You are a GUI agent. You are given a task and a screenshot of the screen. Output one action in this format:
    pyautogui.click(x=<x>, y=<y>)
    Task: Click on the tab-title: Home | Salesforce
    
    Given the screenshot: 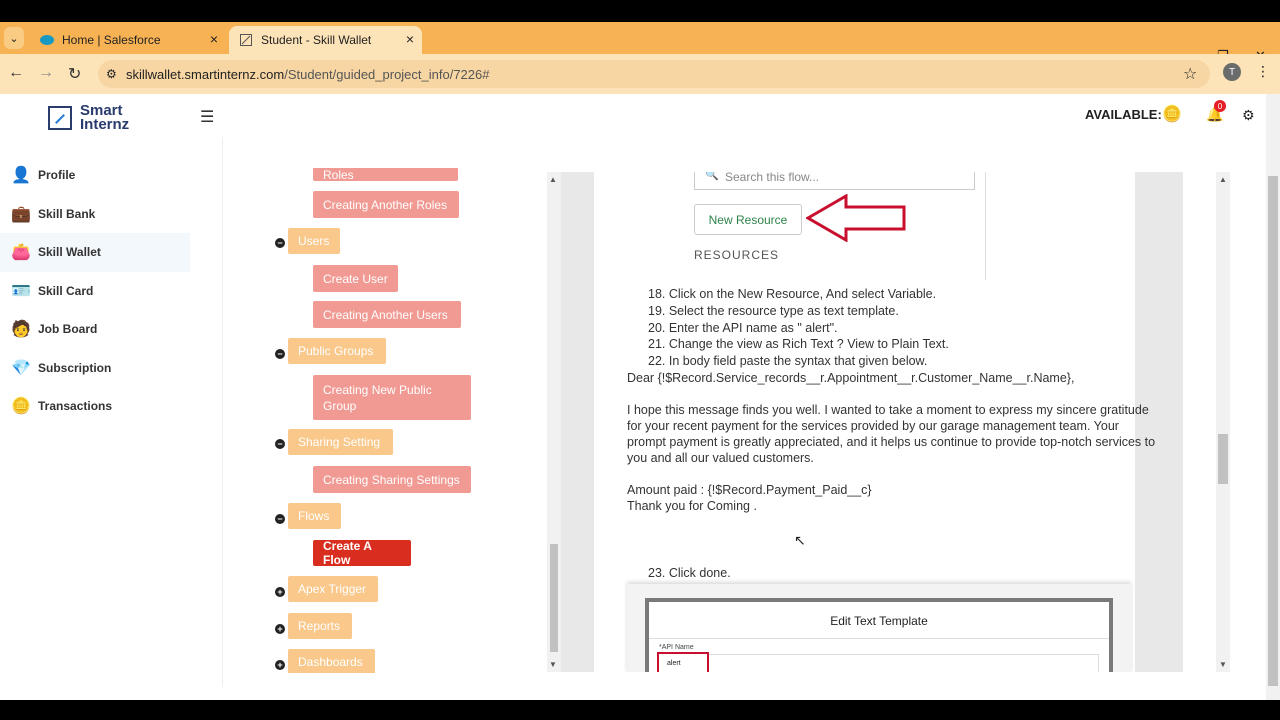 What is the action you would take?
    pyautogui.click(x=111, y=40)
    